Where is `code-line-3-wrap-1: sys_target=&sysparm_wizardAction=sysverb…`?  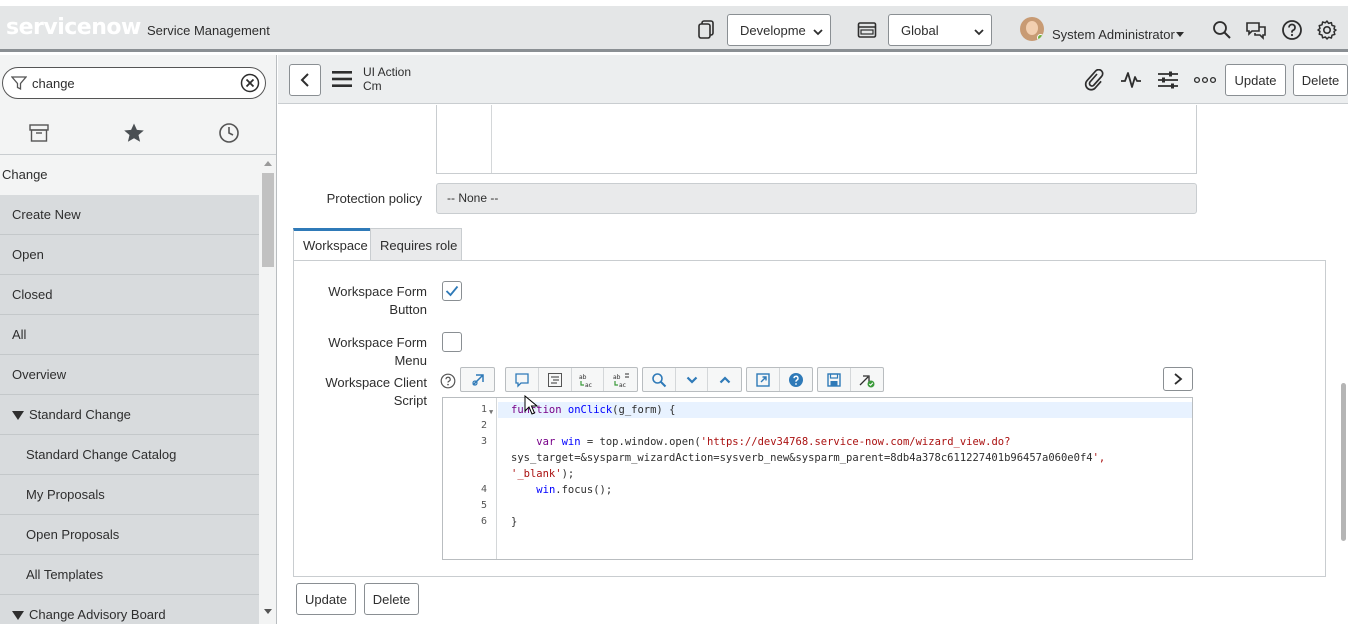 code-line-3-wrap-1: sys_target=&sysparm_wizardAction=sysverb… is located at coordinates (808, 458).